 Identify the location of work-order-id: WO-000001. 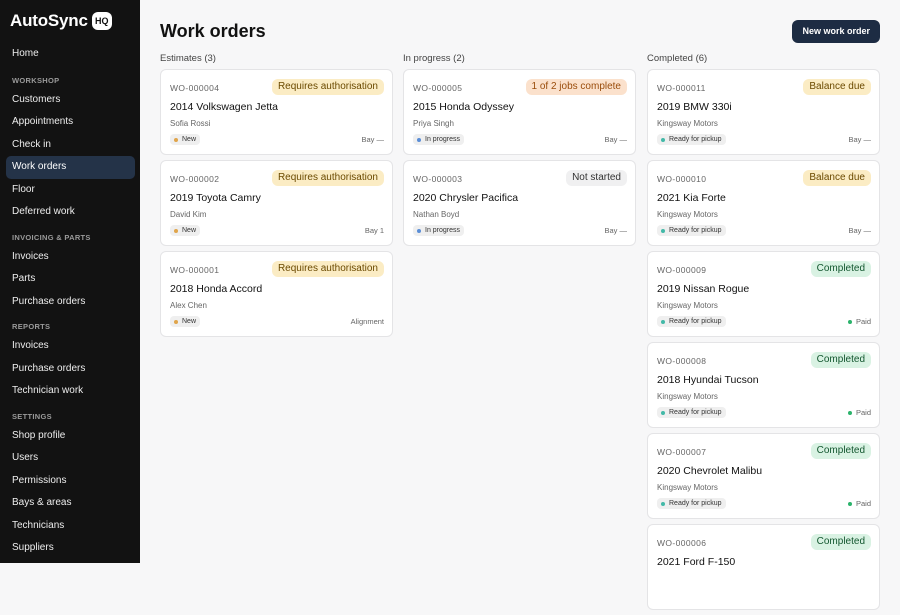
(195, 270).